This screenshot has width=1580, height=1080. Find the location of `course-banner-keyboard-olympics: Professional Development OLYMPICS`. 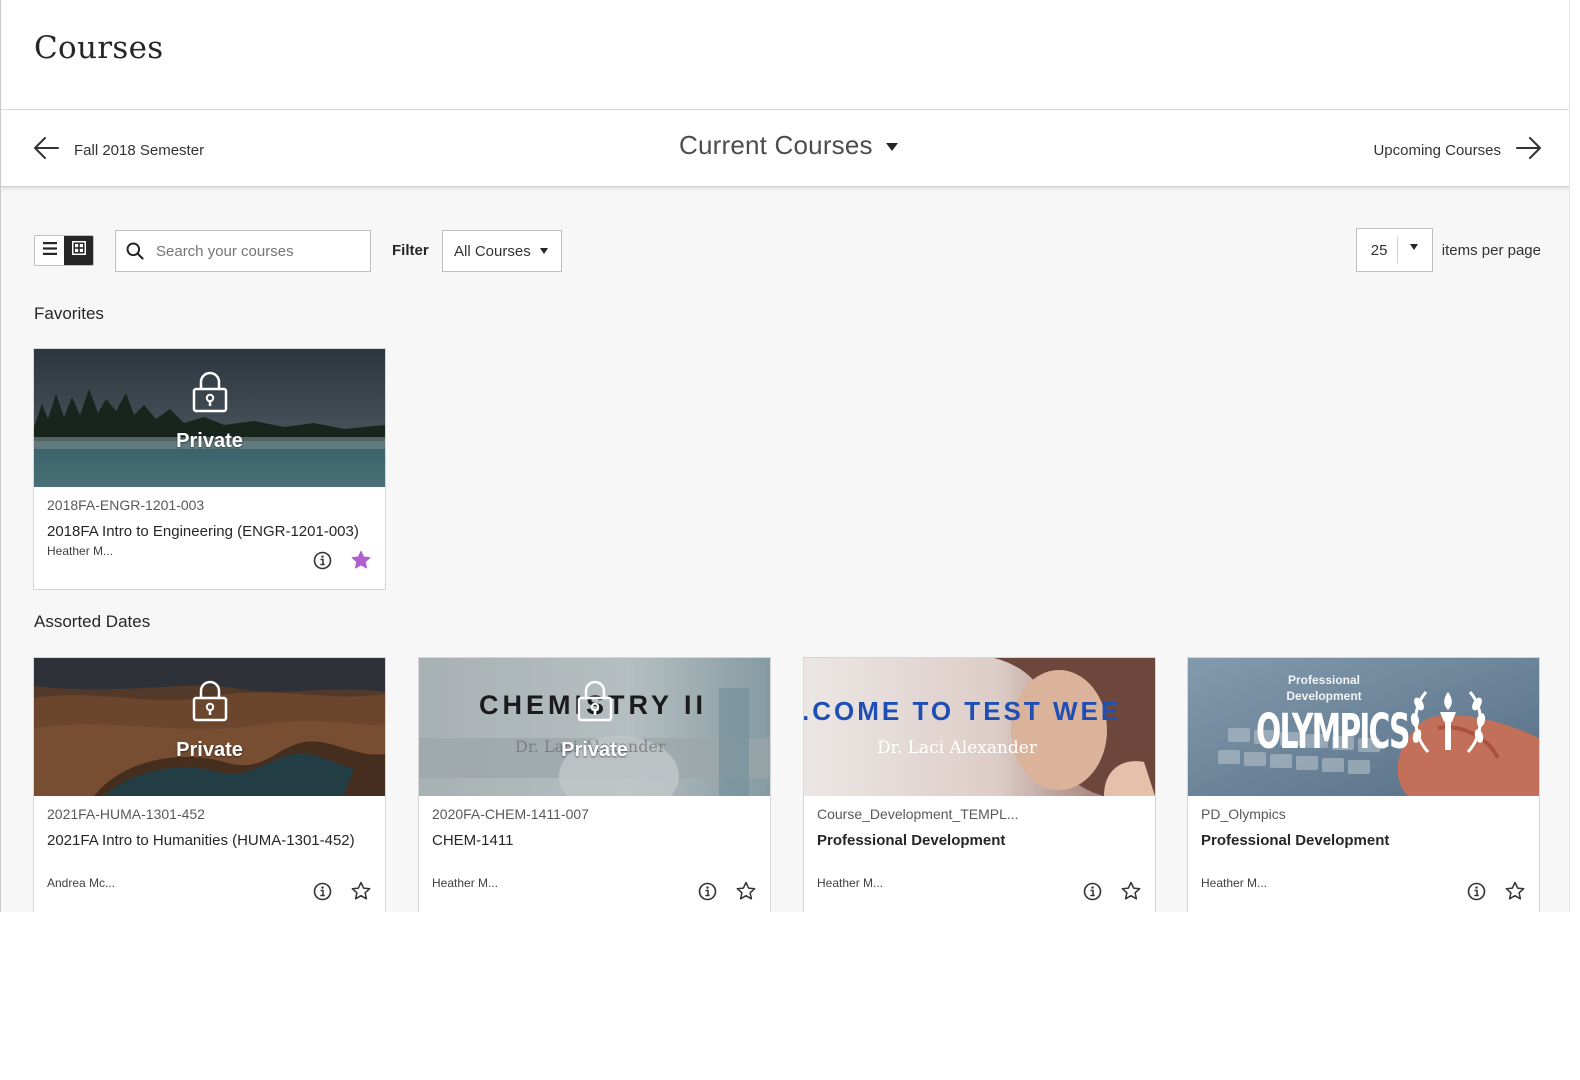

course-banner-keyboard-olympics: Professional Development OLYMPICS is located at coordinates (1363, 727).